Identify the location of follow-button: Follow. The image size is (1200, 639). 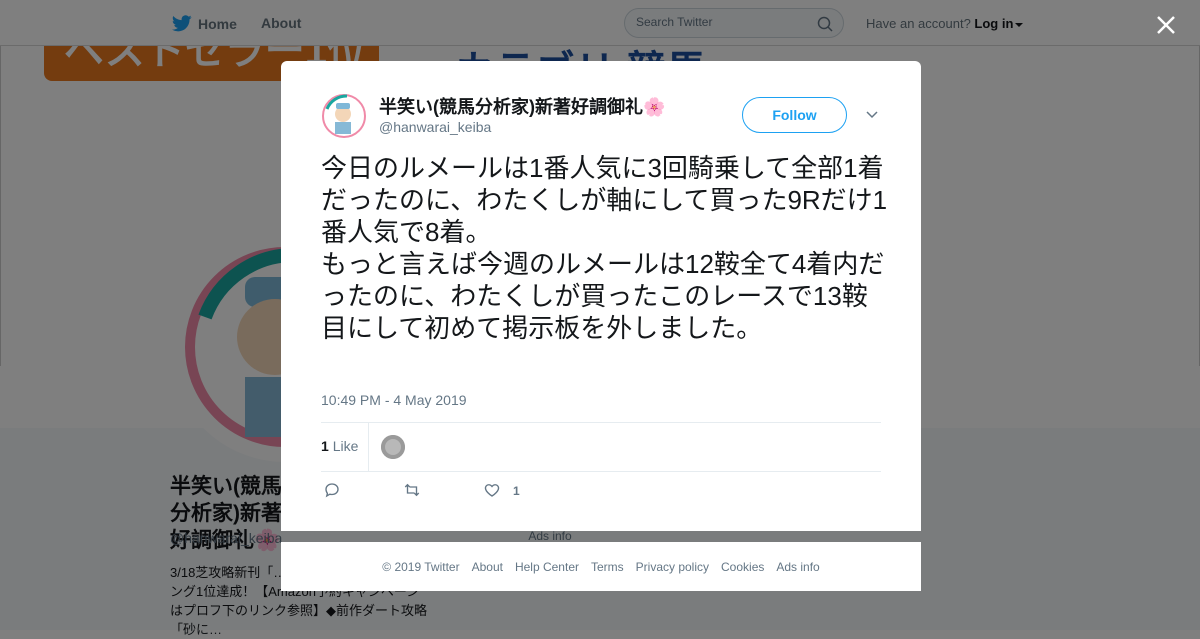
(794, 115).